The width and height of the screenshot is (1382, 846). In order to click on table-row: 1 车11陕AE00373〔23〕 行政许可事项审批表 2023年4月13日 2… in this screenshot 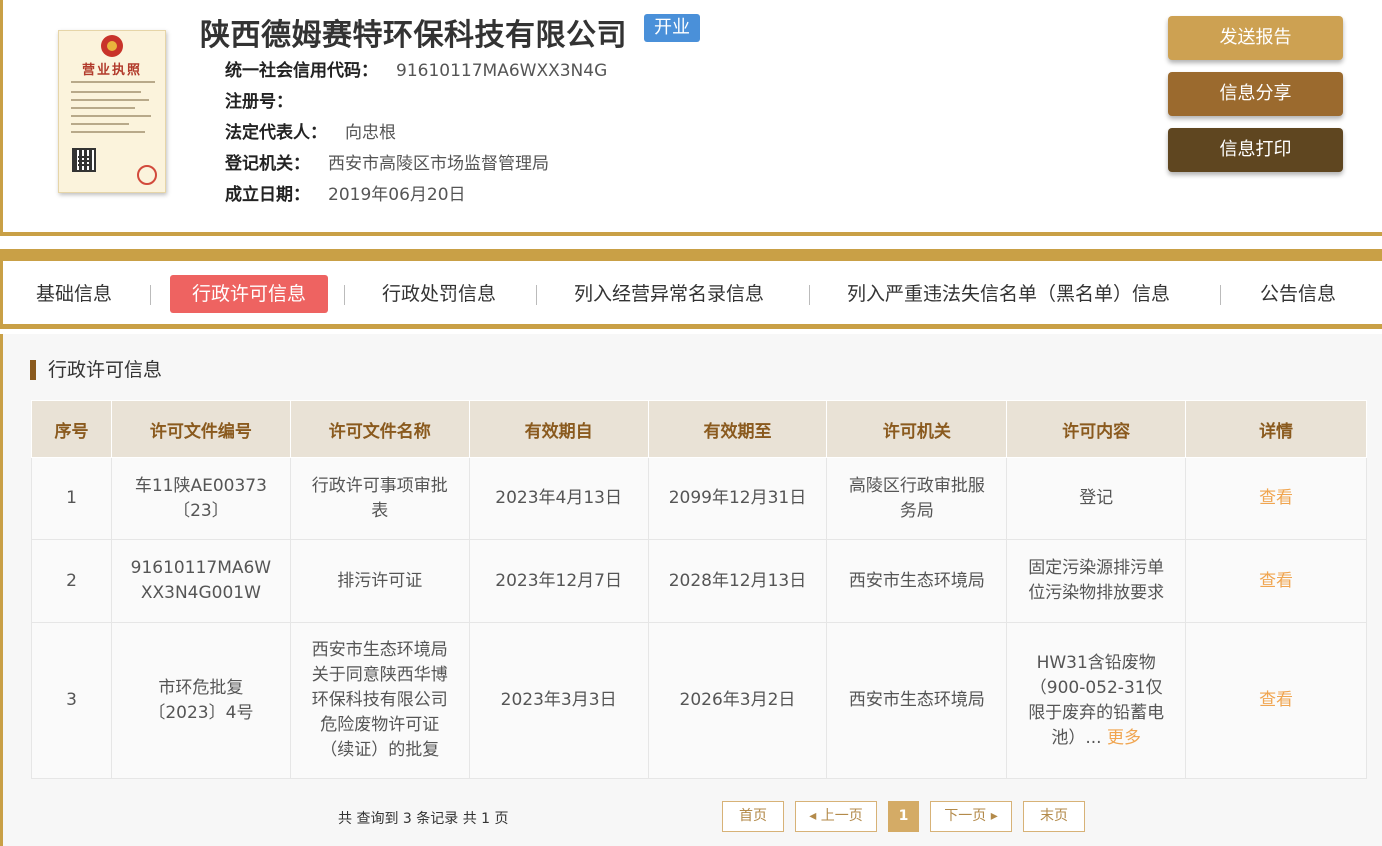, I will do `click(699, 498)`.